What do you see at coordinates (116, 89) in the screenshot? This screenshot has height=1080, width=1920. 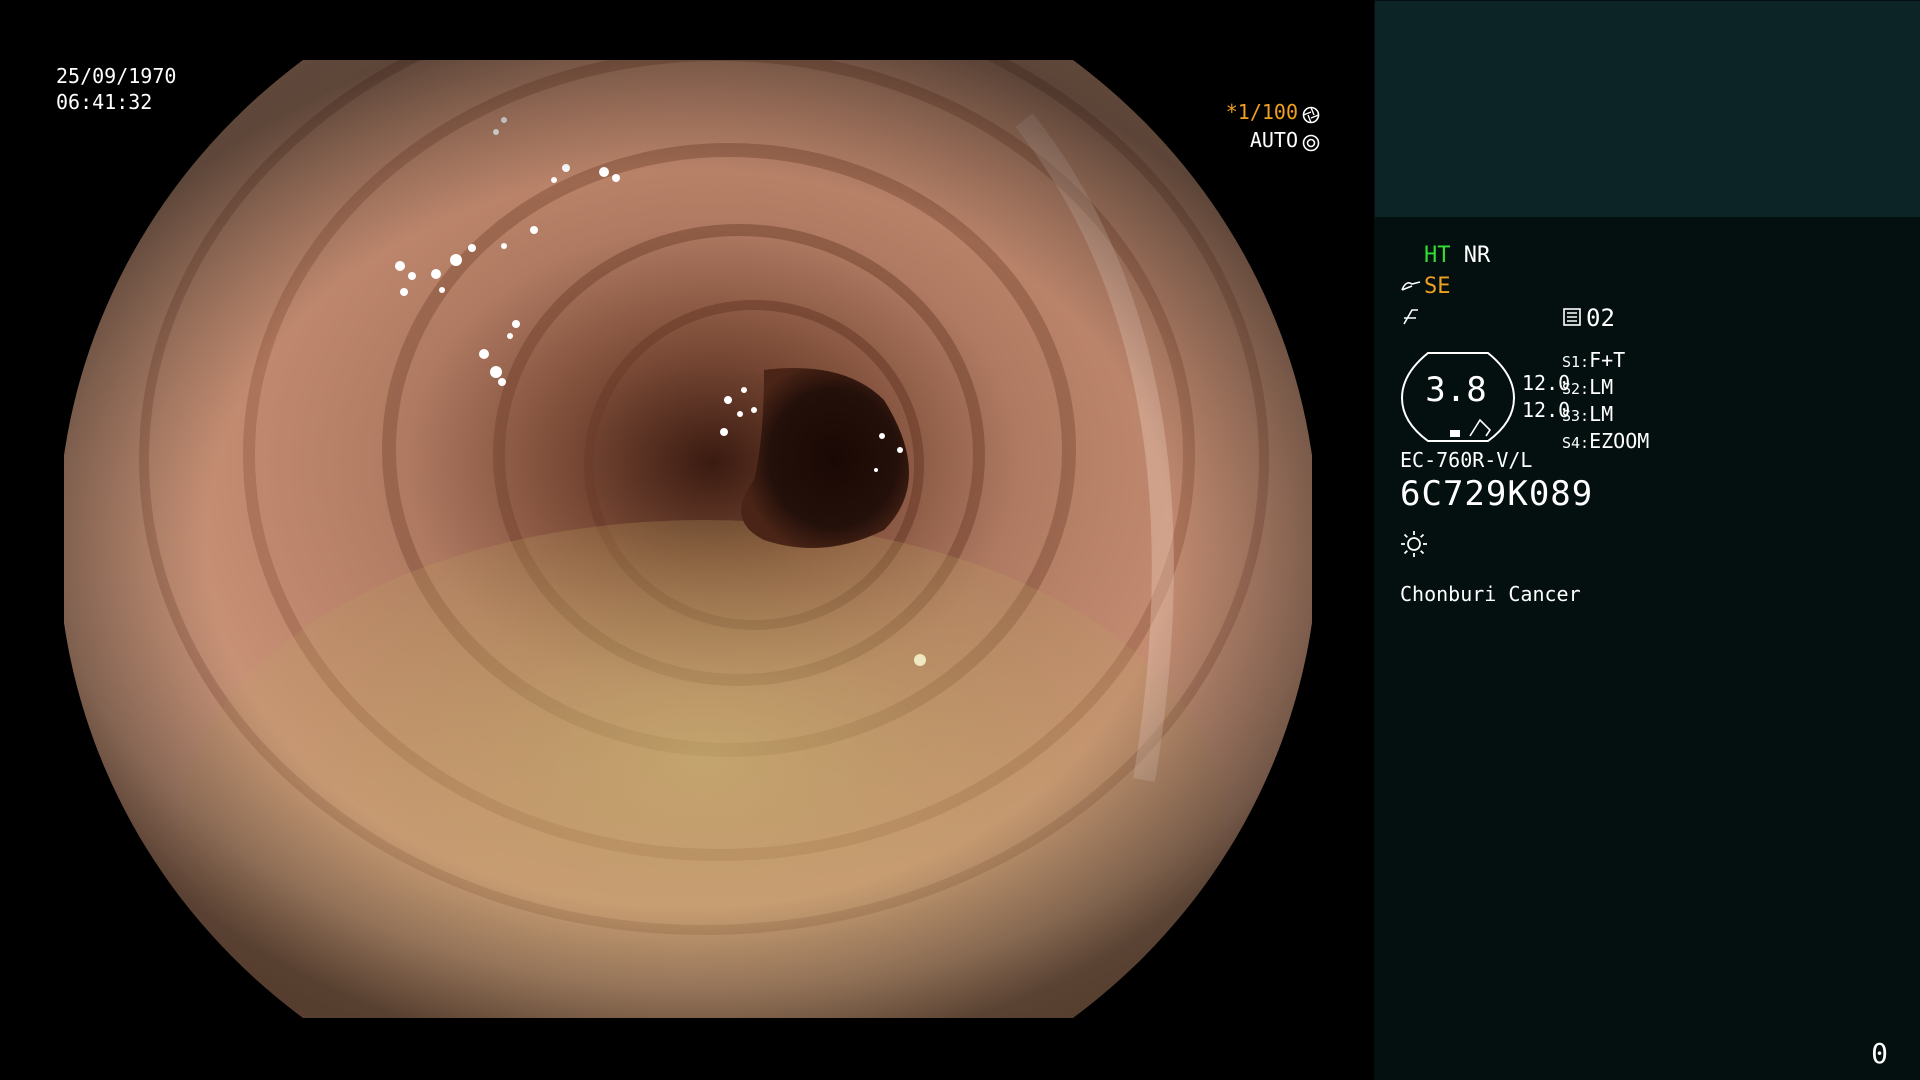 I see `date-time-overlay: 25/09/1970 06:41:32` at bounding box center [116, 89].